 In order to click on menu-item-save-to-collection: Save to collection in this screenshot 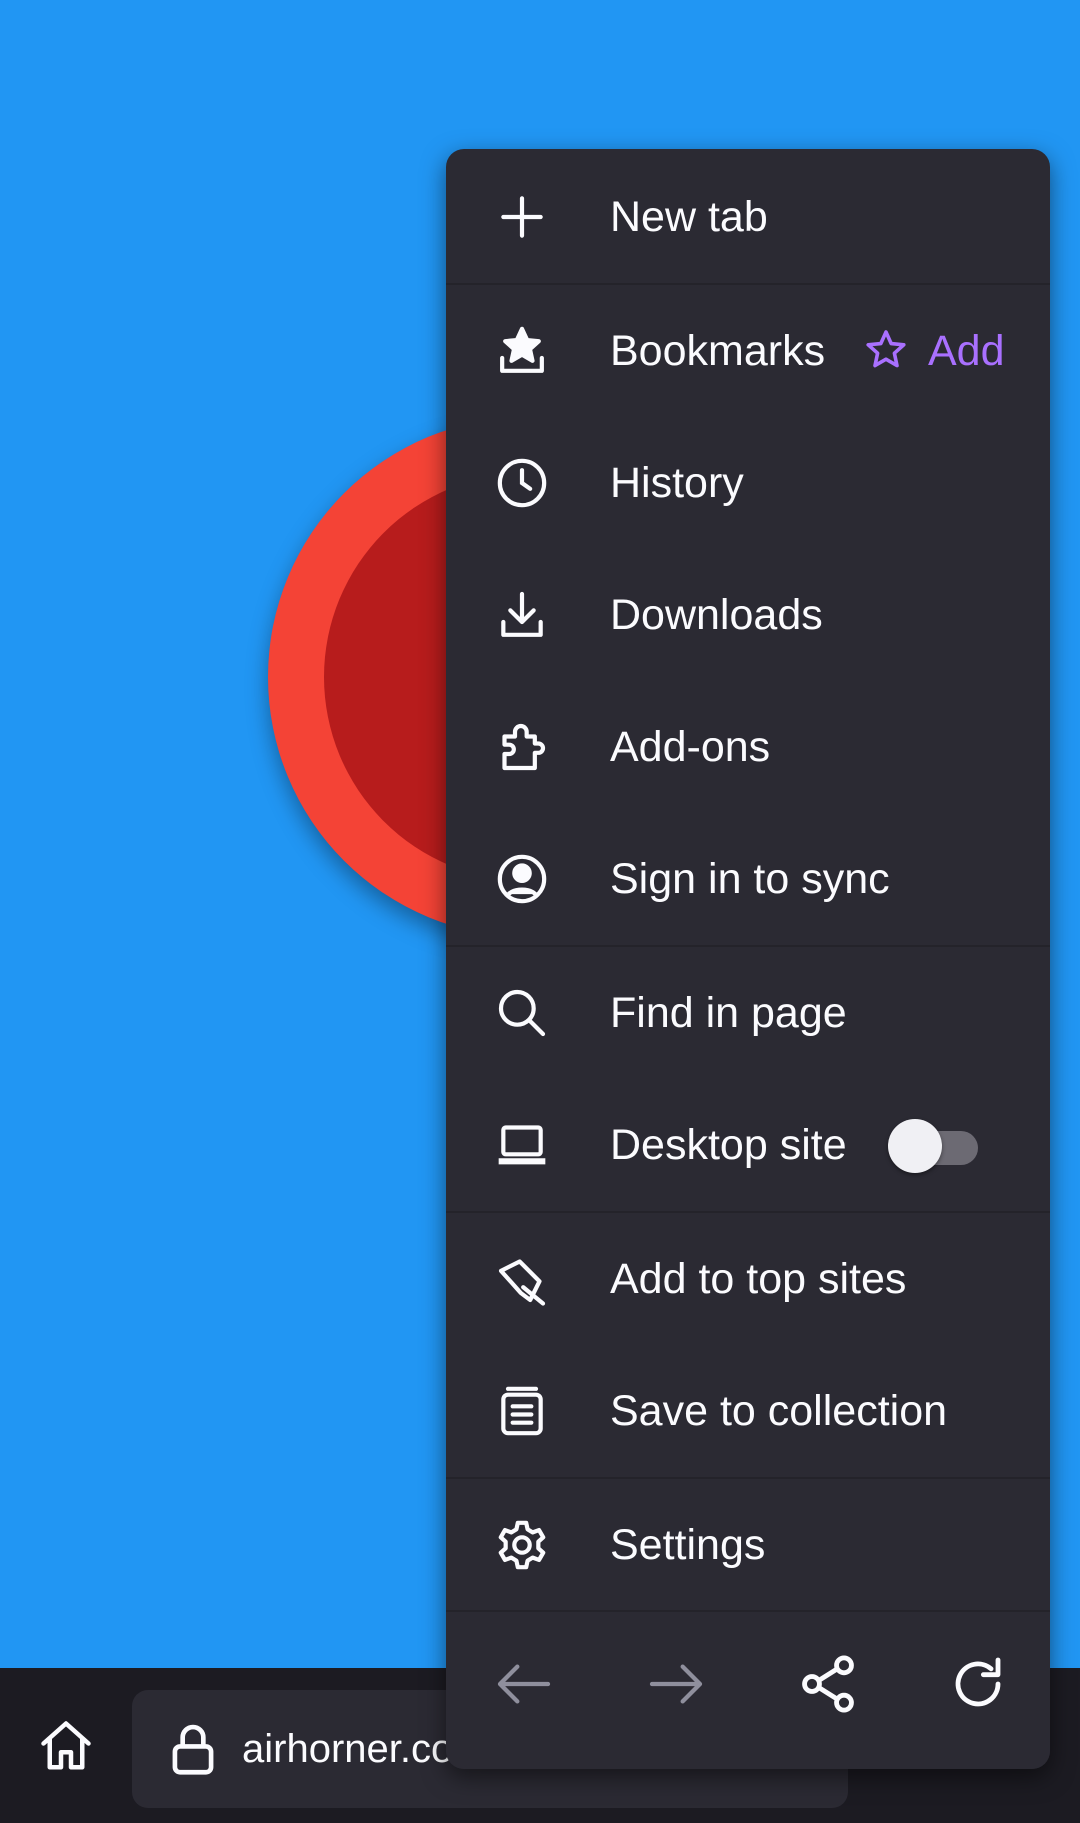, I will do `click(748, 1411)`.